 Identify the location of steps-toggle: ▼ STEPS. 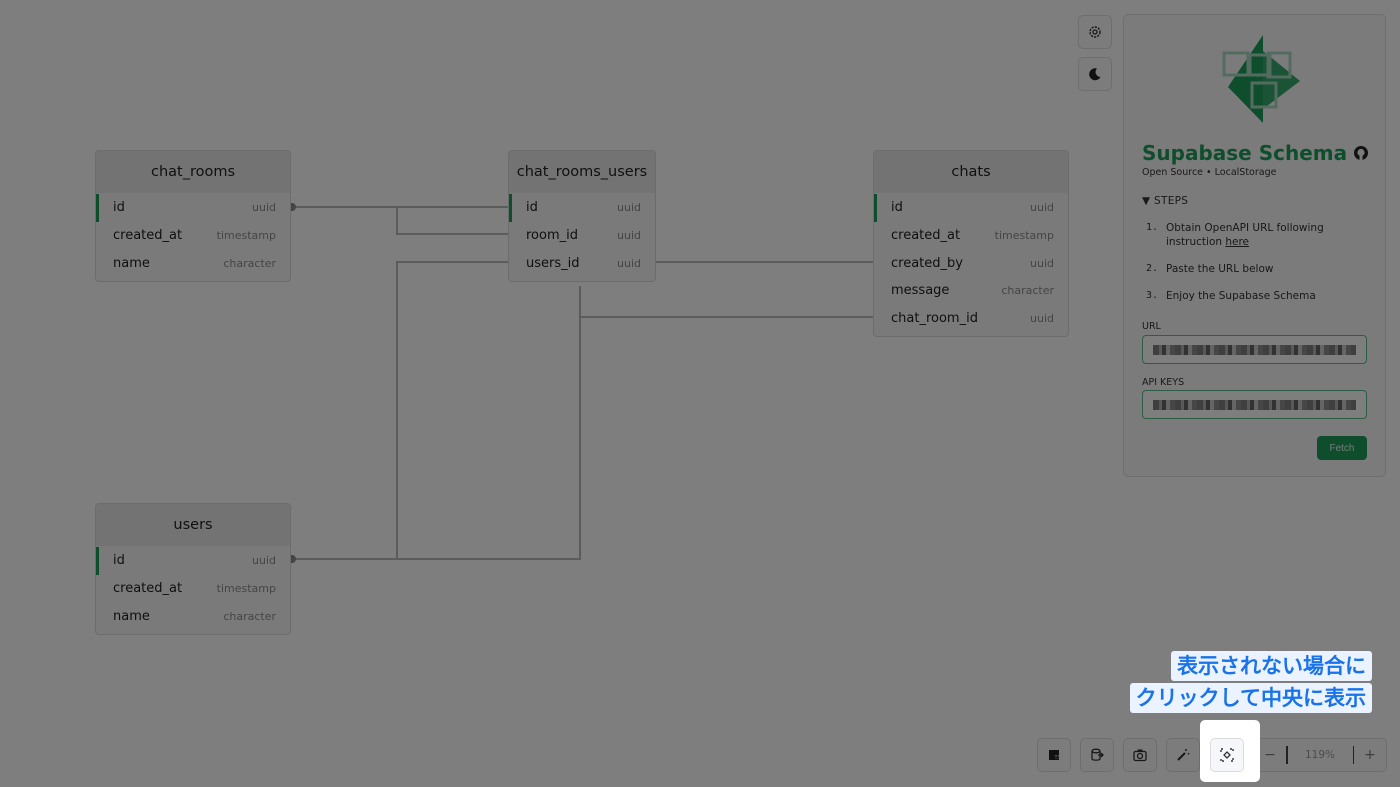
(1165, 201).